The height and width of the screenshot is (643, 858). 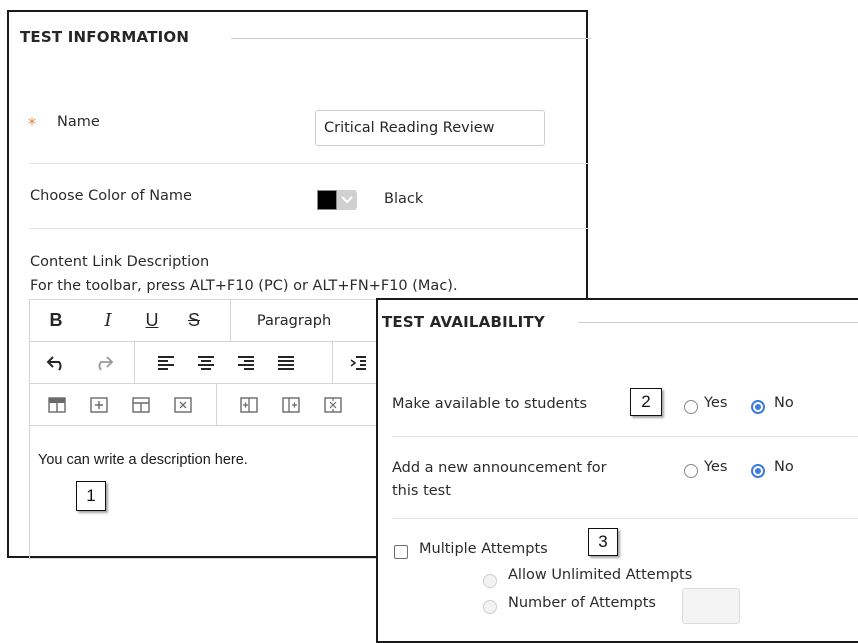 I want to click on color-of-name-label: Choose Color of Name, so click(x=111, y=196).